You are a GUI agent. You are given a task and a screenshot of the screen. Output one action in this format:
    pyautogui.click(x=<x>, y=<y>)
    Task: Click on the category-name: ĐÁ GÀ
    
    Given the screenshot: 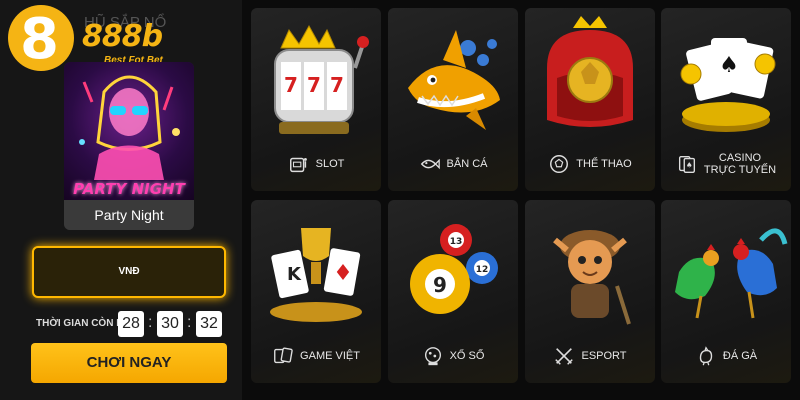 What is the action you would take?
    pyautogui.click(x=740, y=356)
    